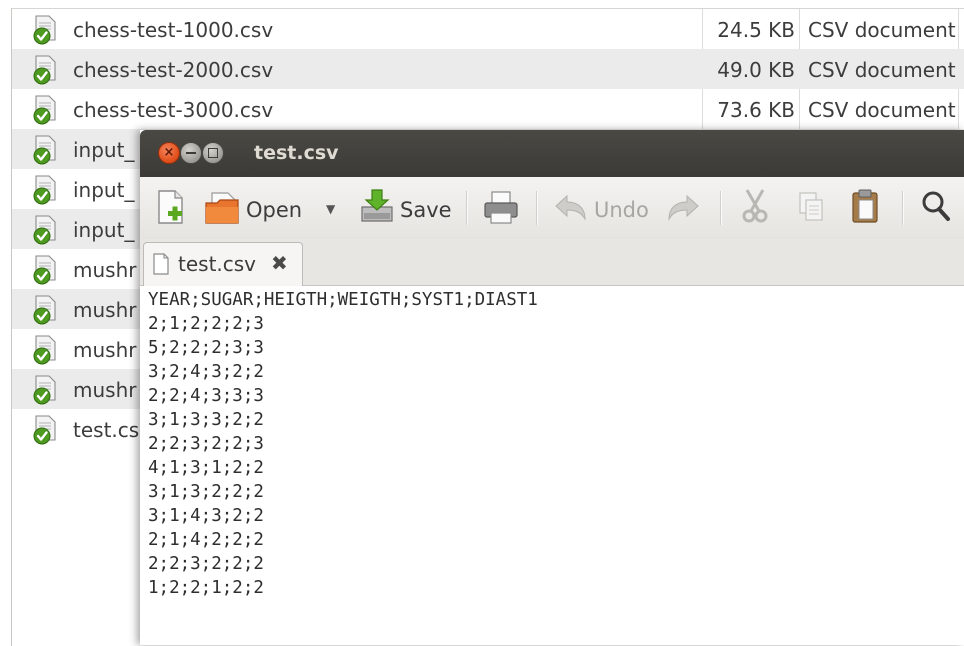 The width and height of the screenshot is (964, 646). I want to click on open-button: Open ▼, so click(268, 208).